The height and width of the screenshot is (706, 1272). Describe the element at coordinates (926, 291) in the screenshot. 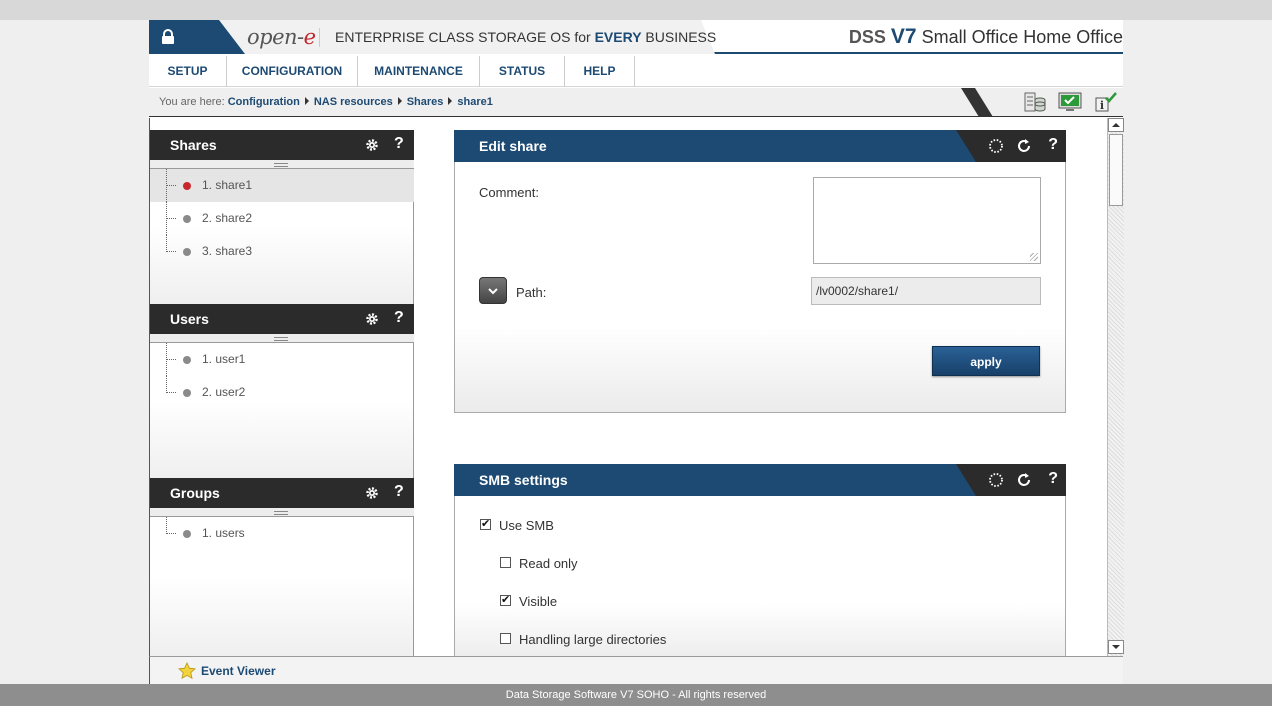

I see `path-input: /lv0002/share1/` at that location.